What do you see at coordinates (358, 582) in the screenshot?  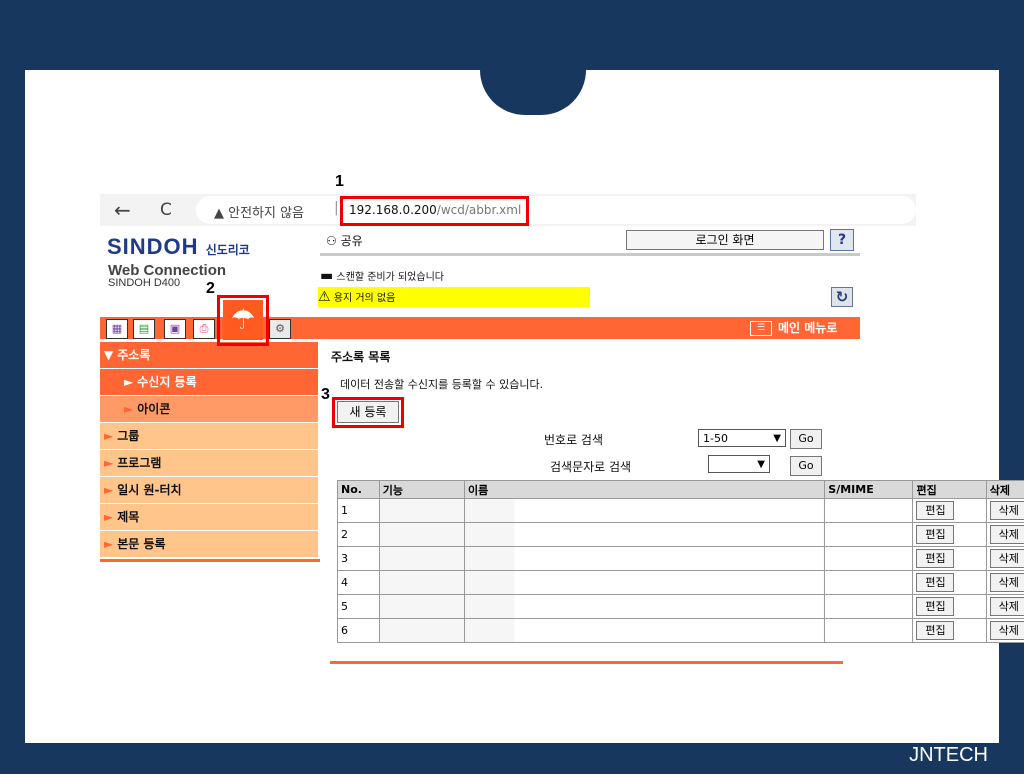 I see `row-number: 4` at bounding box center [358, 582].